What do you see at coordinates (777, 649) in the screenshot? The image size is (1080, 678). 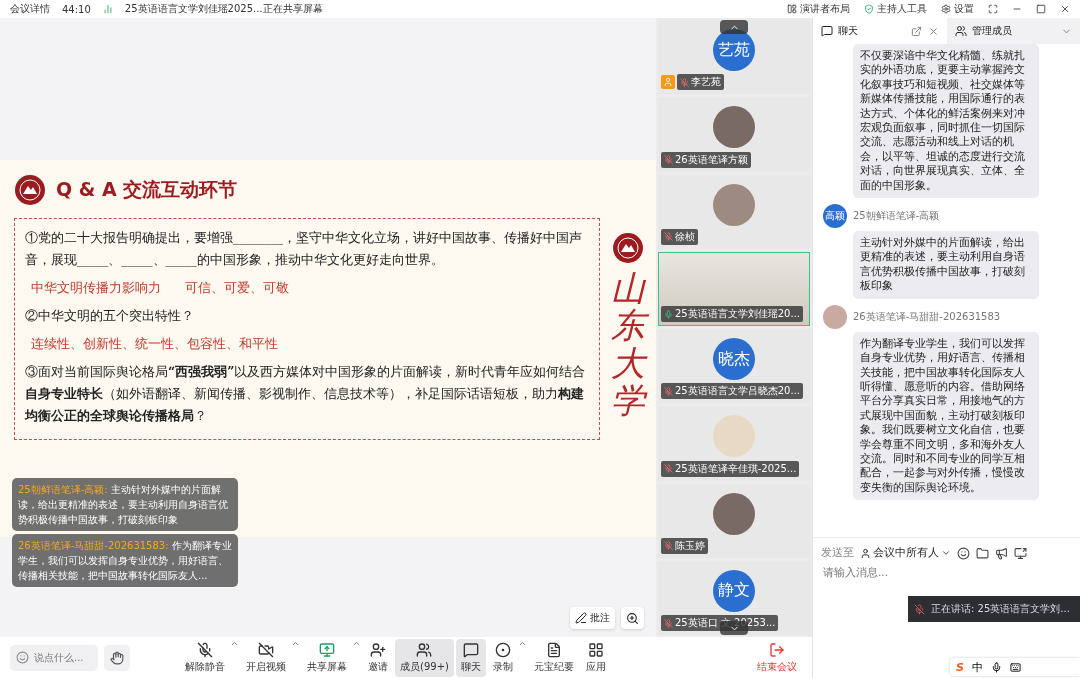 I see `exit-icon` at bounding box center [777, 649].